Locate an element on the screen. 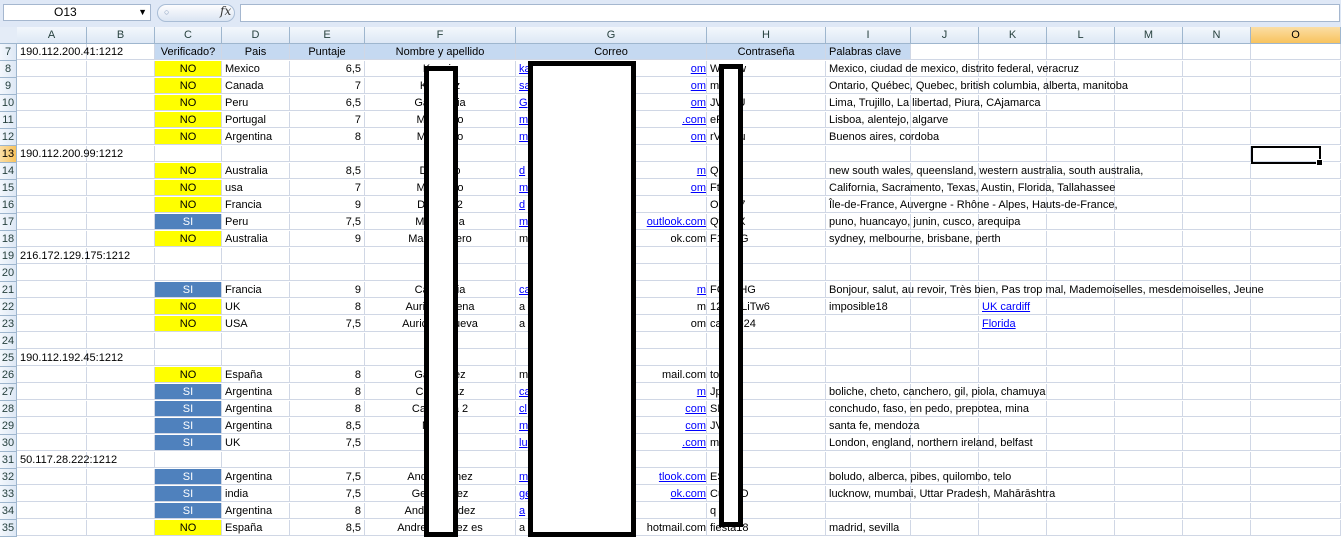  email-link: a is located at coordinates (522, 324).